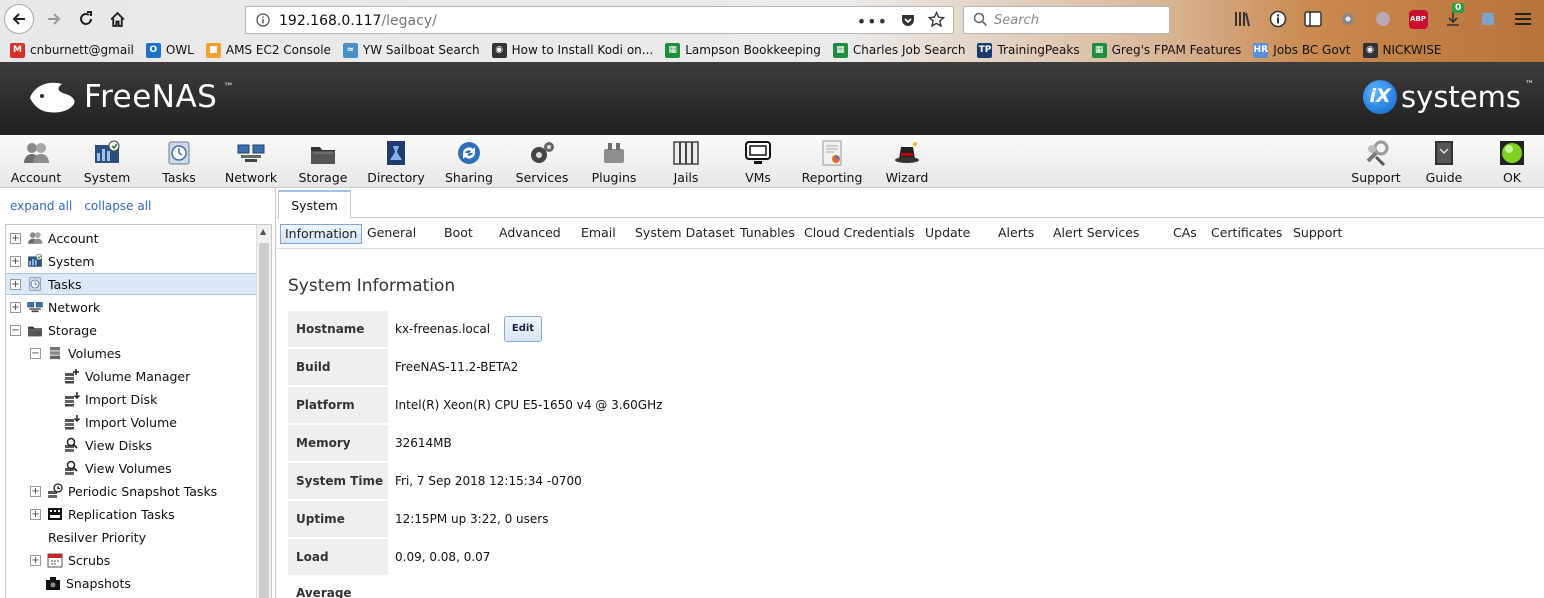  What do you see at coordinates (1444, 162) in the screenshot?
I see `menu-guide-button: Guide` at bounding box center [1444, 162].